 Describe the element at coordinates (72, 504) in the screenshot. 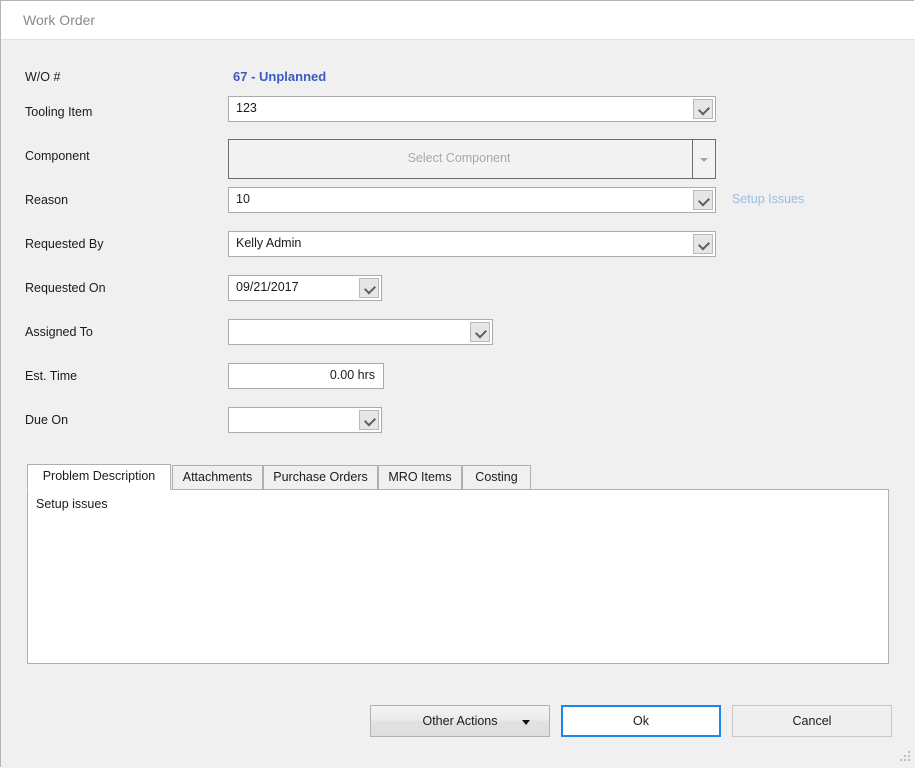

I see `problem-description-text: Setup issues` at that location.